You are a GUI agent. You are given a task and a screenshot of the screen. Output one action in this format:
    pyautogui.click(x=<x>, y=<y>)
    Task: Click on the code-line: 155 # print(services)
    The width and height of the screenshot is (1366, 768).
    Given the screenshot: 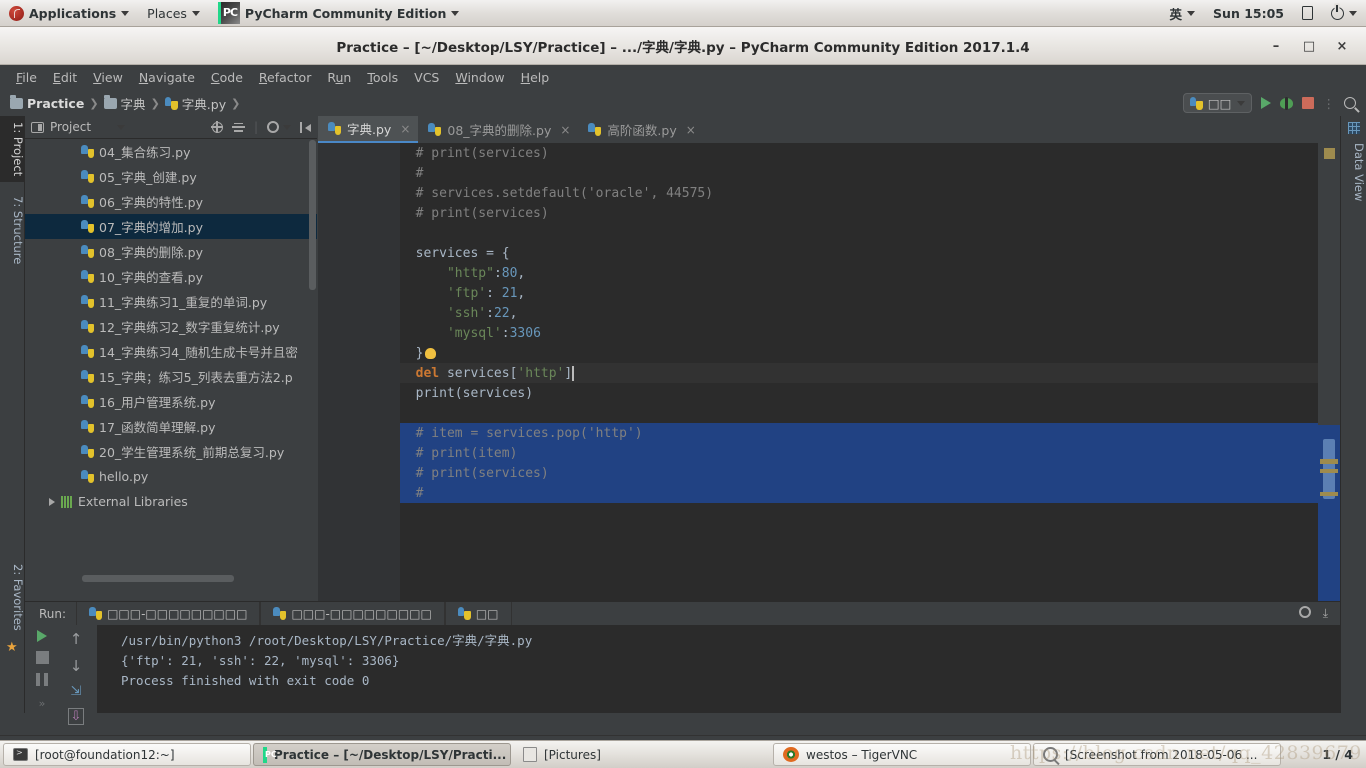 What is the action you would take?
    pyautogui.click(x=859, y=153)
    